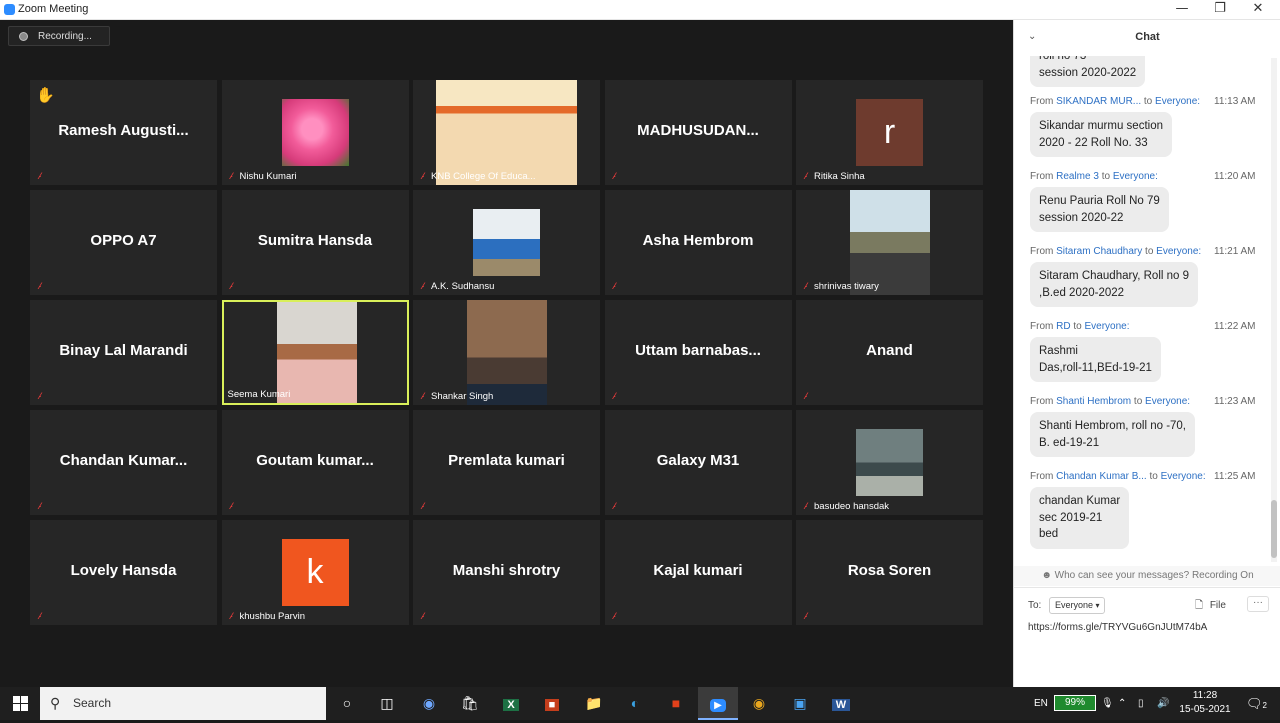  I want to click on participant-tile: ⁄ shrinivas tiwary, so click(889, 242).